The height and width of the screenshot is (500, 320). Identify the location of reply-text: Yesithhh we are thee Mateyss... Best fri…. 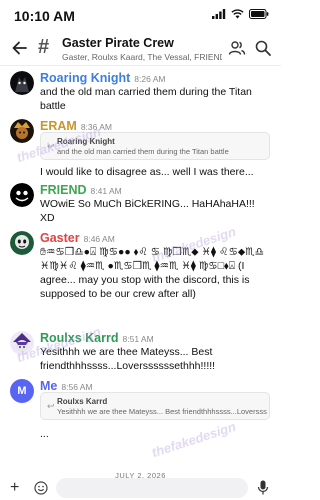
(162, 411).